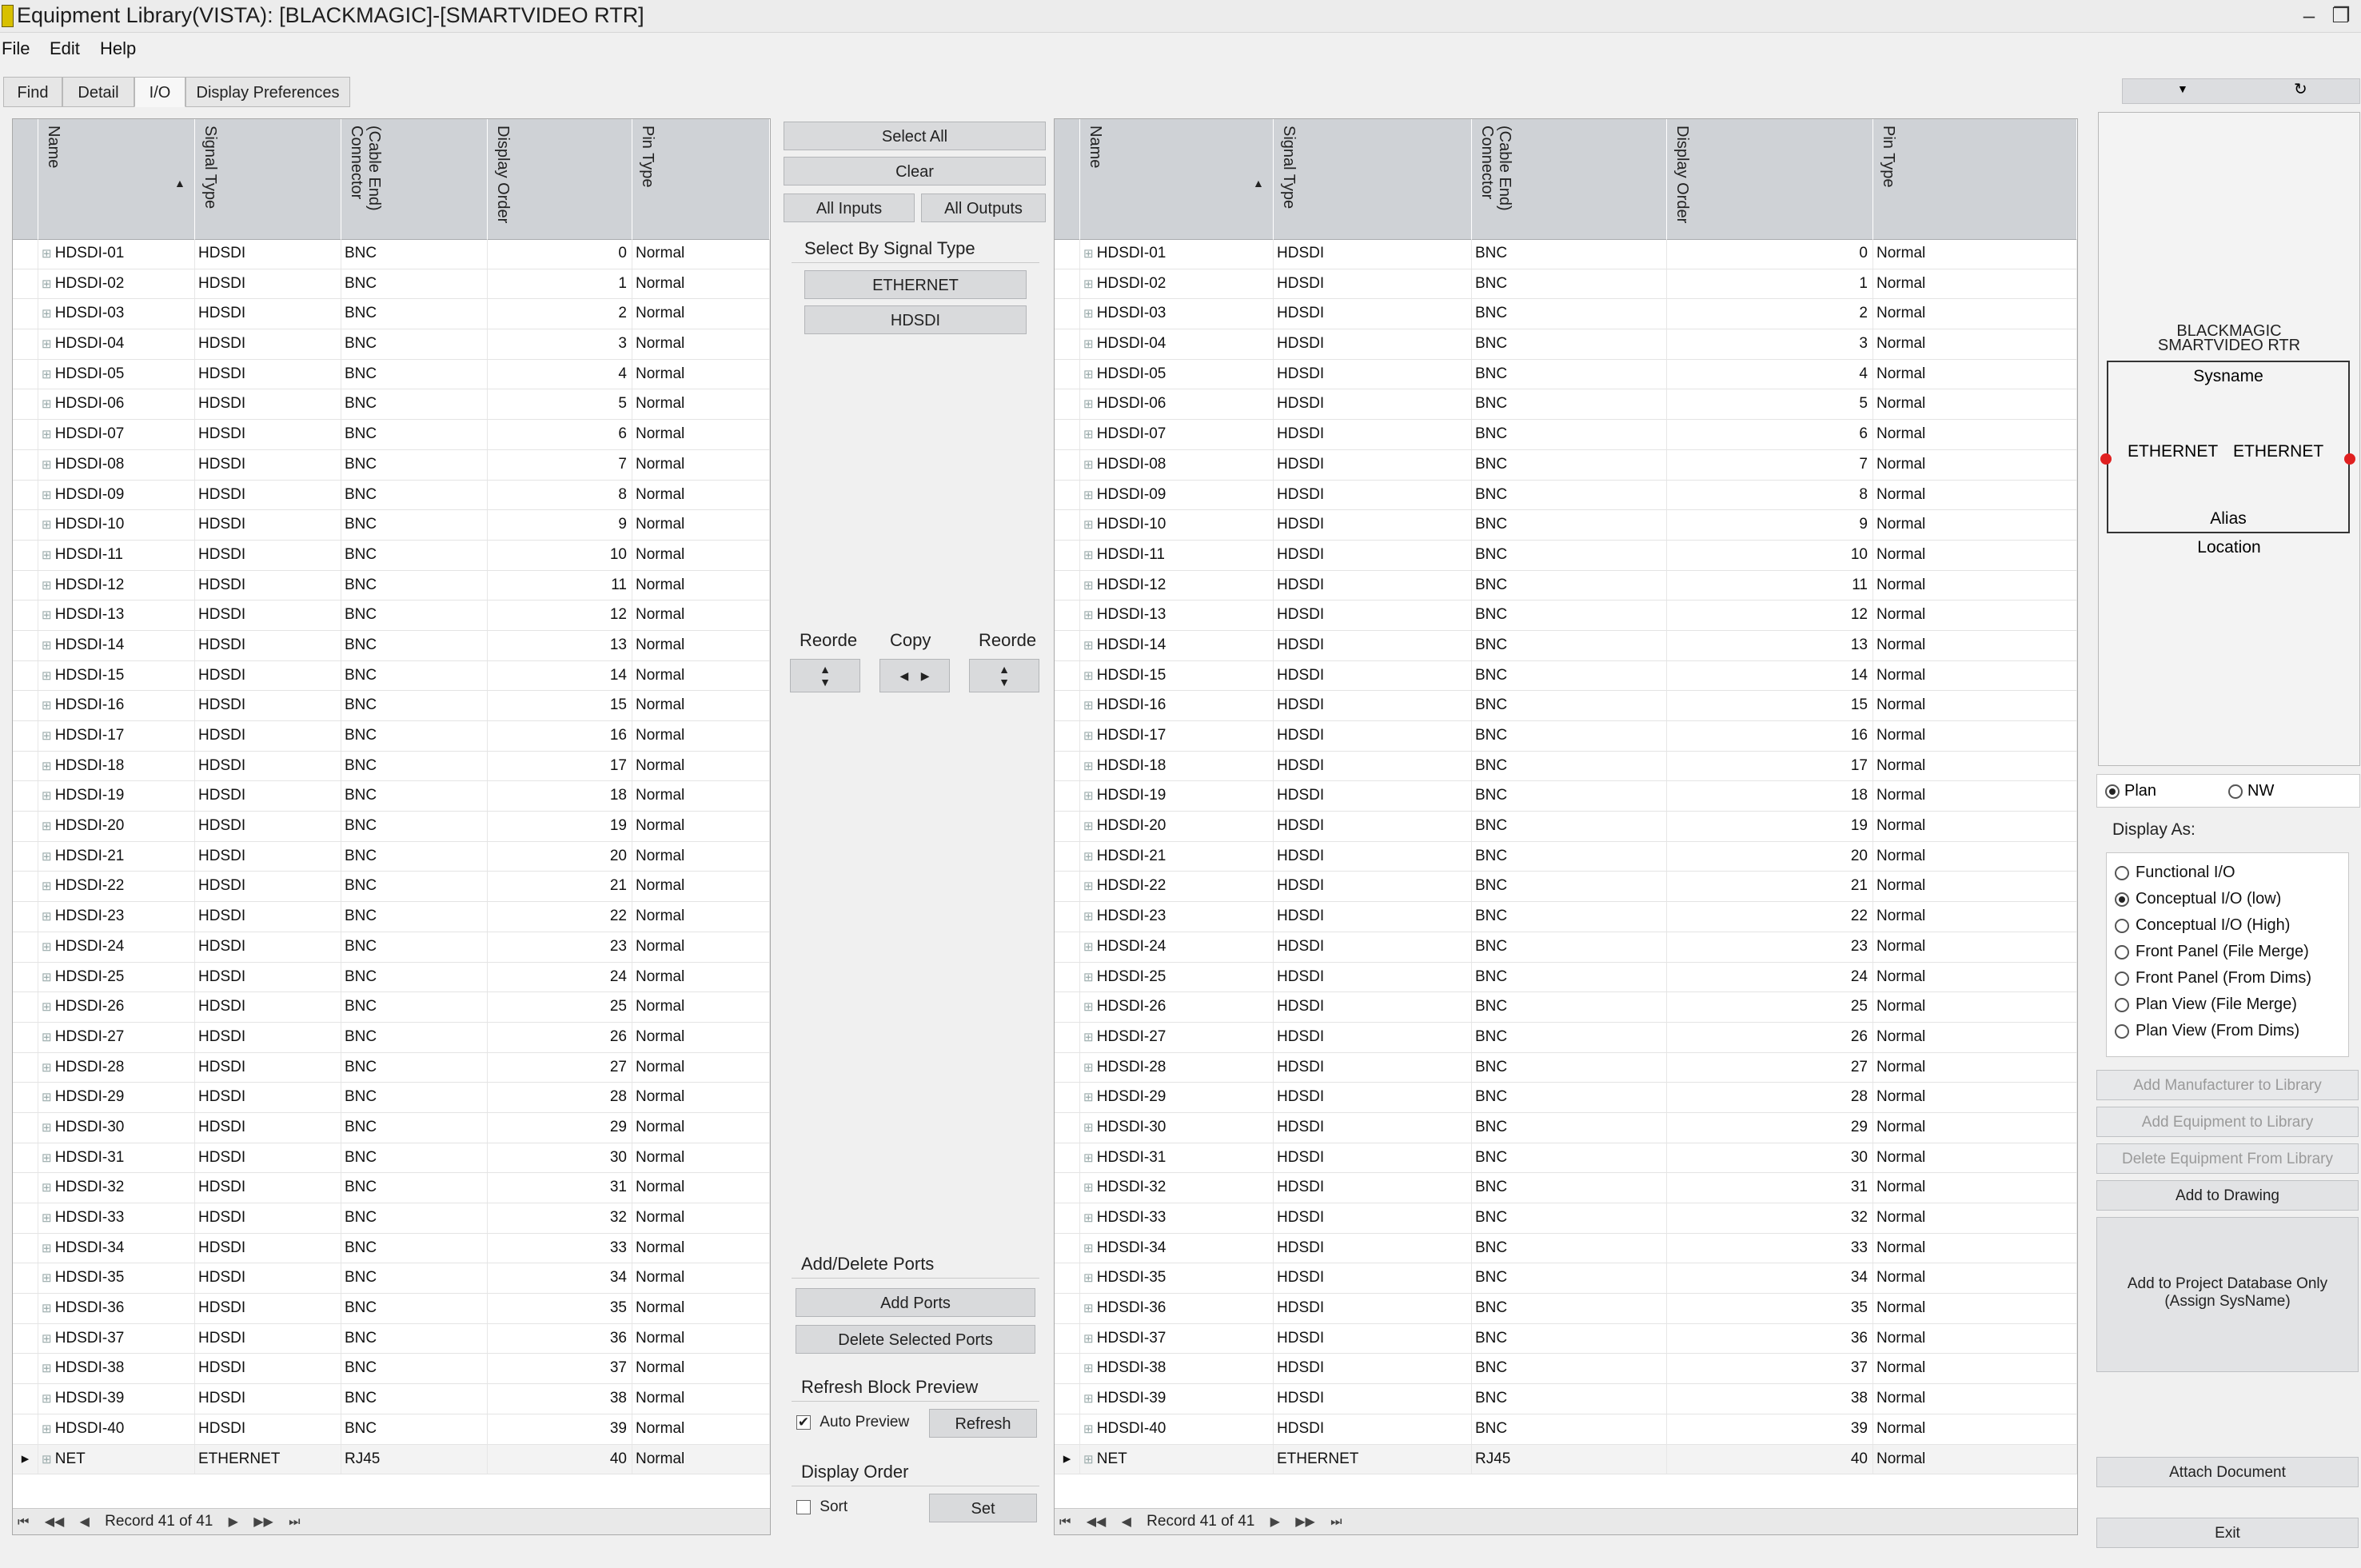 The image size is (2361, 1568). What do you see at coordinates (560, 1067) in the screenshot?
I see `cell: 27` at bounding box center [560, 1067].